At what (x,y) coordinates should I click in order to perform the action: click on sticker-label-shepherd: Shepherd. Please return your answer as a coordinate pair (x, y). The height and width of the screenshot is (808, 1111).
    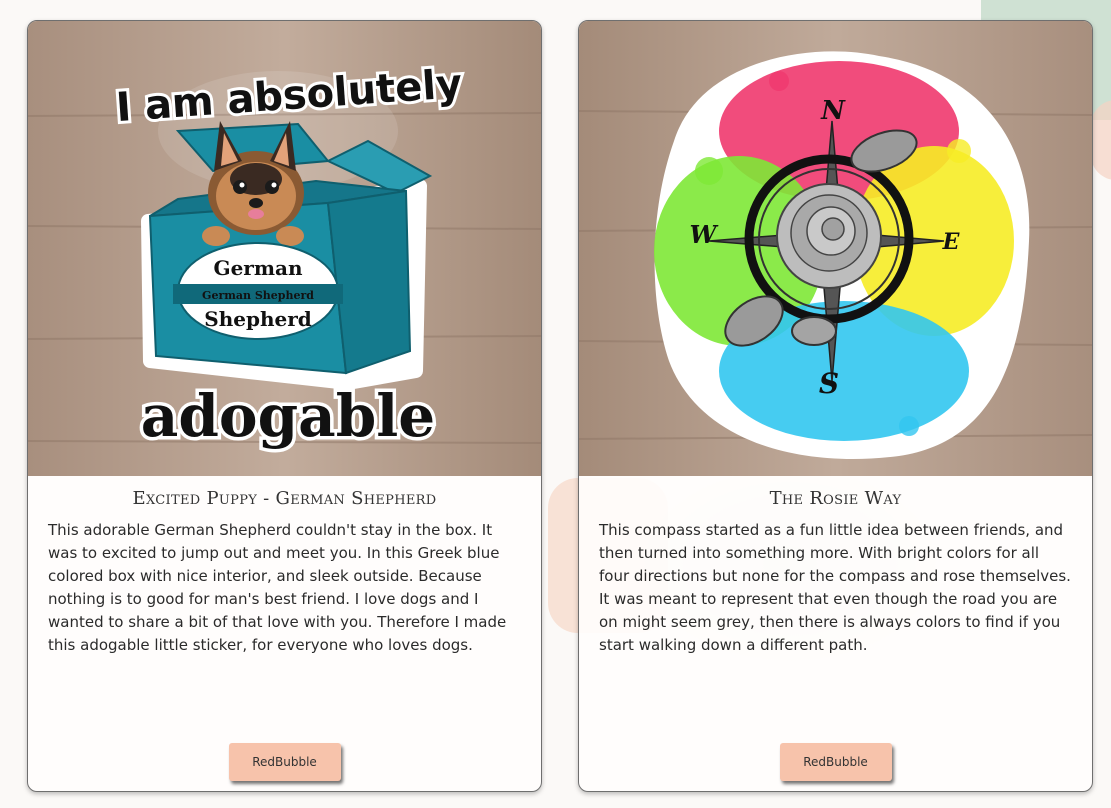
    Looking at the image, I should click on (257, 319).